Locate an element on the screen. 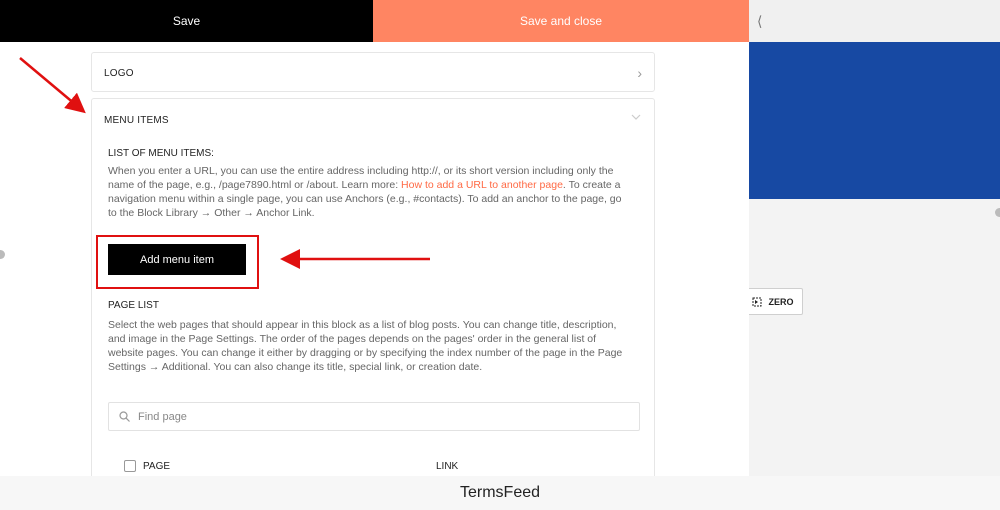 This screenshot has width=1000, height=510. collapse-panel-button: ⟨ is located at coordinates (874, 21).